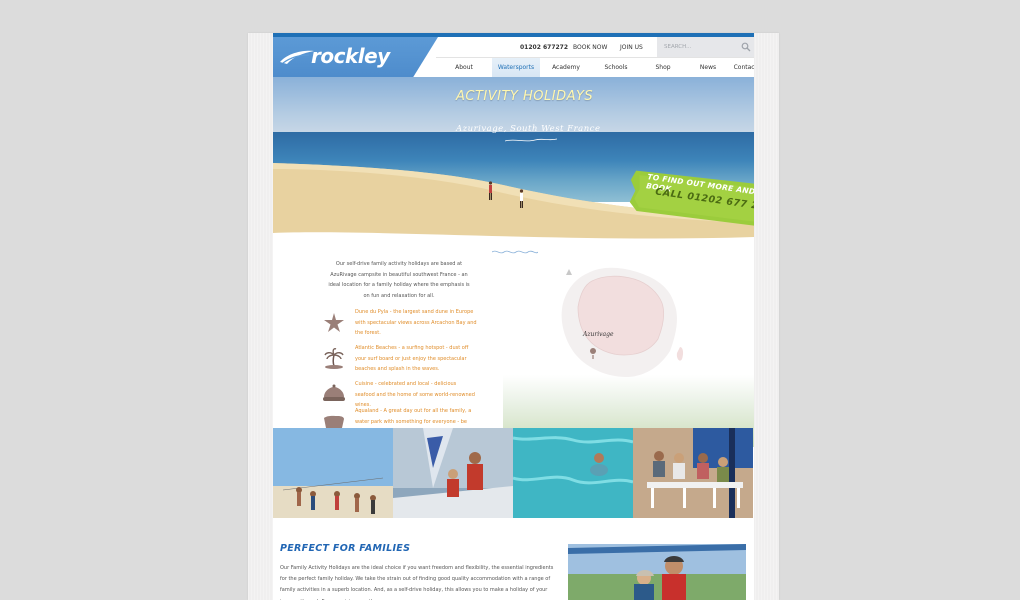 Image resolution: width=1020 pixels, height=600 pixels. Describe the element at coordinates (453, 473) in the screenshot. I see `sailing-photo` at that location.